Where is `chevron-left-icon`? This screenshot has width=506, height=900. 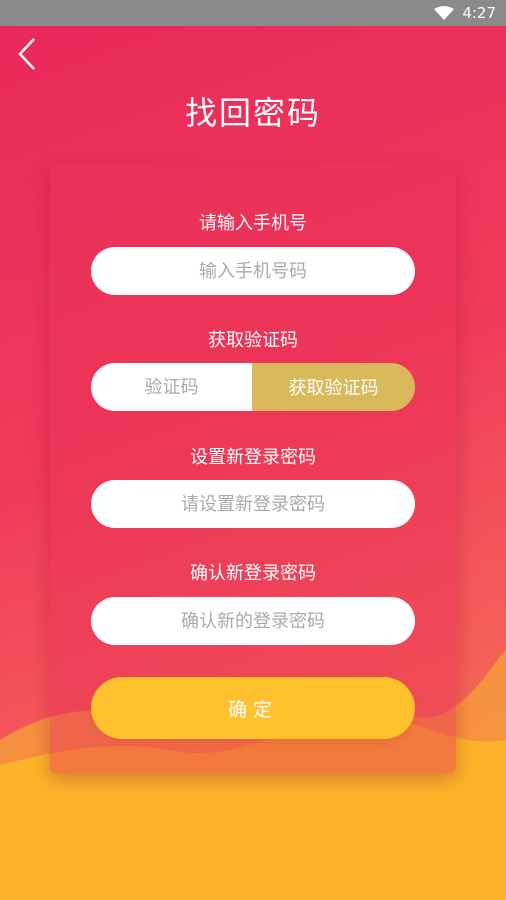
chevron-left-icon is located at coordinates (26, 54).